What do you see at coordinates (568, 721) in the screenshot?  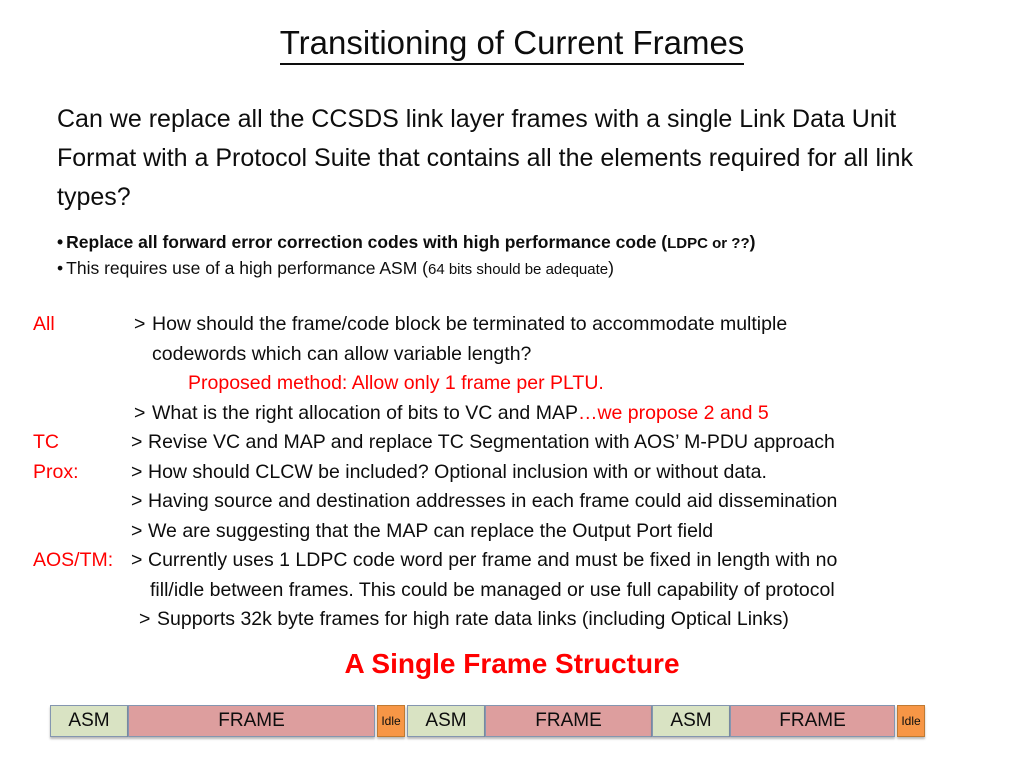 I see `segment-frame-2: FRAME` at bounding box center [568, 721].